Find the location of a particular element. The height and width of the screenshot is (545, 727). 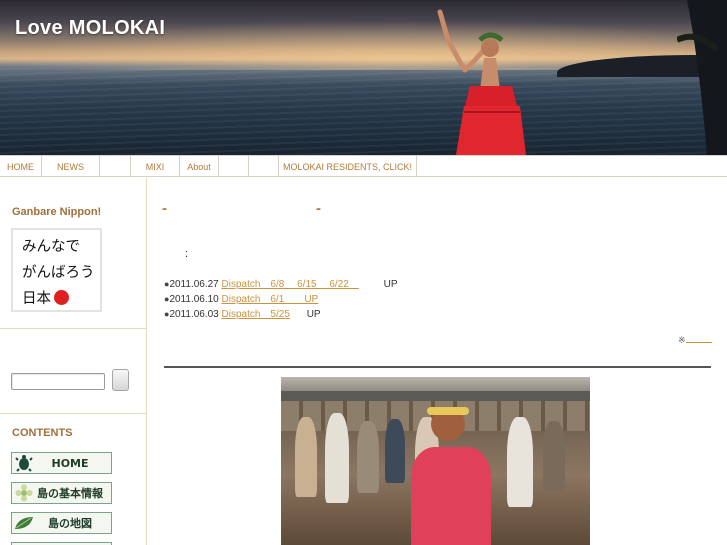

menu-island-info-label: 島の基本情報 is located at coordinates (70, 493).